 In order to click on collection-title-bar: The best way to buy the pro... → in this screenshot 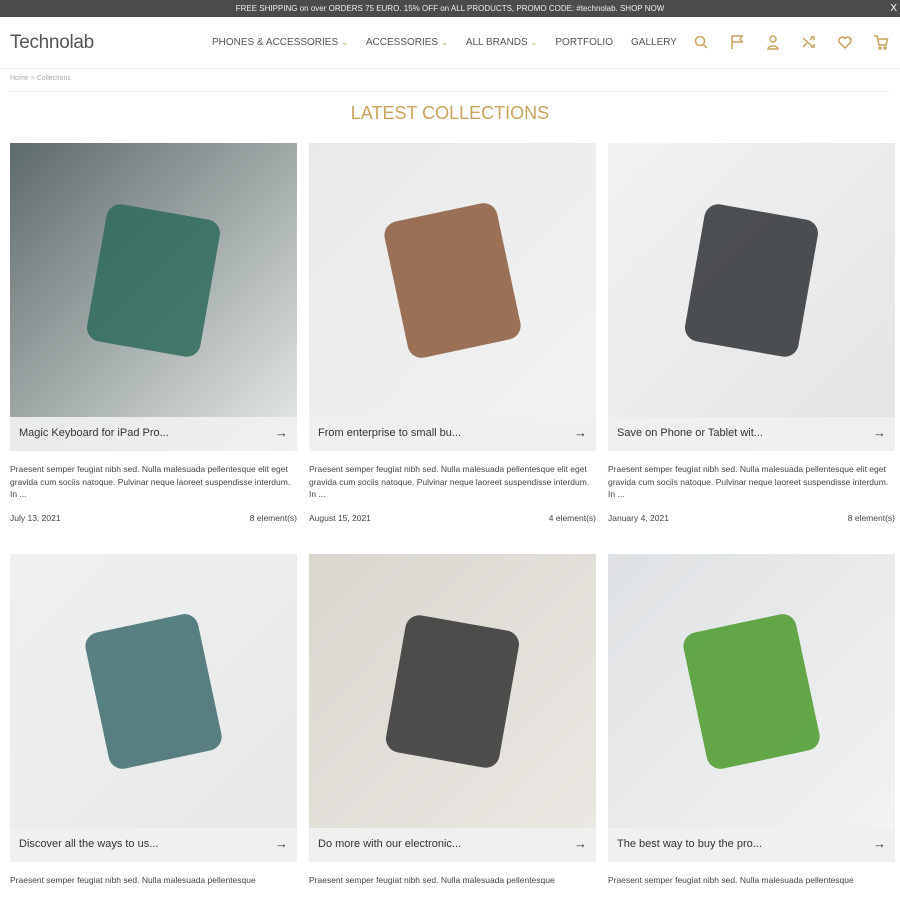, I will do `click(751, 845)`.